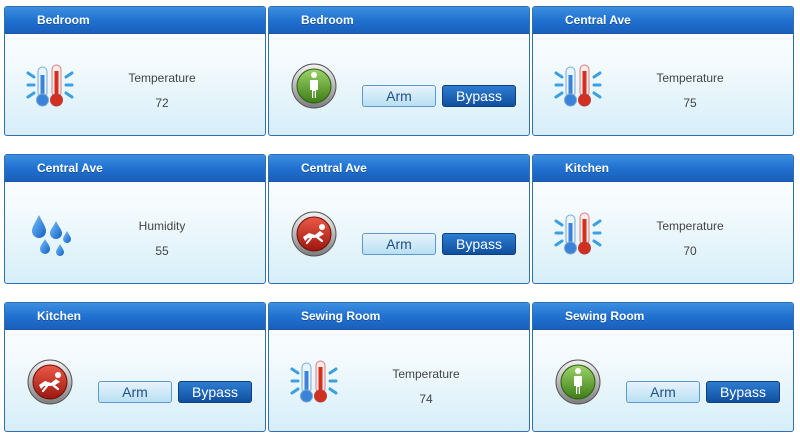  I want to click on panel-central-ave-humidity: Central Ave Humidity 55, so click(135, 219).